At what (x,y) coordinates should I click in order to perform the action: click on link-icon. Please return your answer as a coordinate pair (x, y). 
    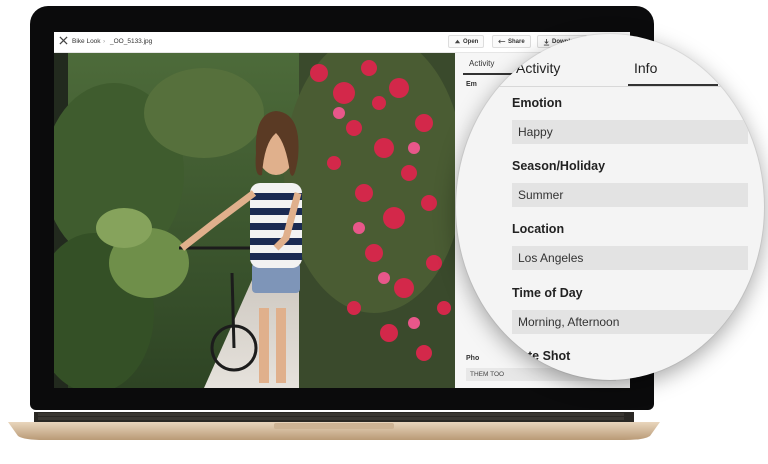
    Looking at the image, I should click on (502, 41).